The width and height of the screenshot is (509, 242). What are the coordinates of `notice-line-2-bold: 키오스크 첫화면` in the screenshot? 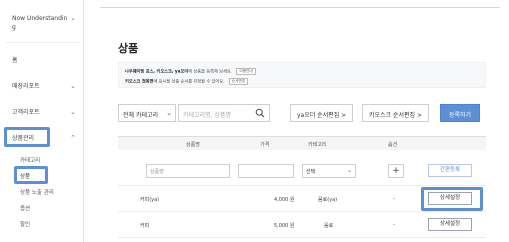 It's located at (139, 81).